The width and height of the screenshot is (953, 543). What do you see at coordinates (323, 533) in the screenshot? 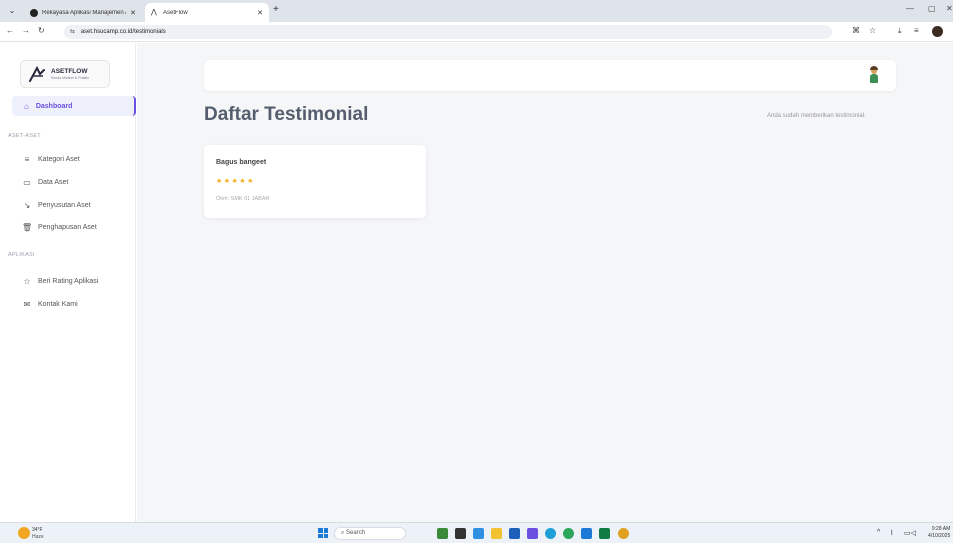
I see `start-icon` at bounding box center [323, 533].